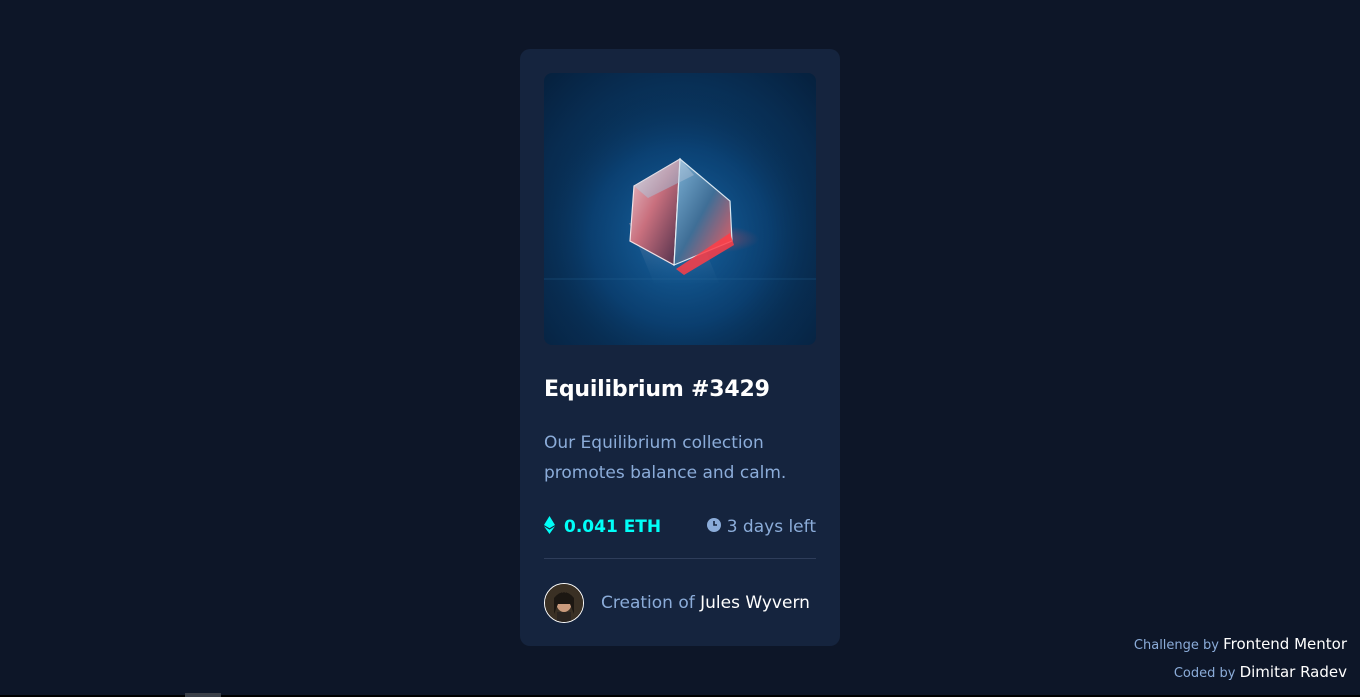 The height and width of the screenshot is (697, 1360). What do you see at coordinates (613, 527) in the screenshot?
I see `price-value: 0.041 ETH` at bounding box center [613, 527].